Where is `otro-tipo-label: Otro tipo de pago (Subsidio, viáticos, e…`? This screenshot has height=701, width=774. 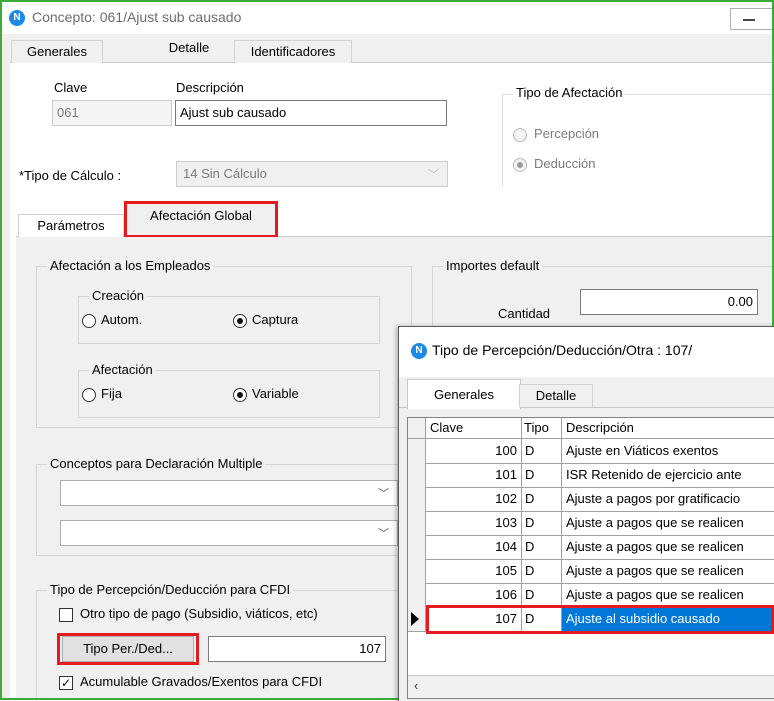
otro-tipo-label: Otro tipo de pago (Subsidio, viáticos, e… is located at coordinates (199, 613).